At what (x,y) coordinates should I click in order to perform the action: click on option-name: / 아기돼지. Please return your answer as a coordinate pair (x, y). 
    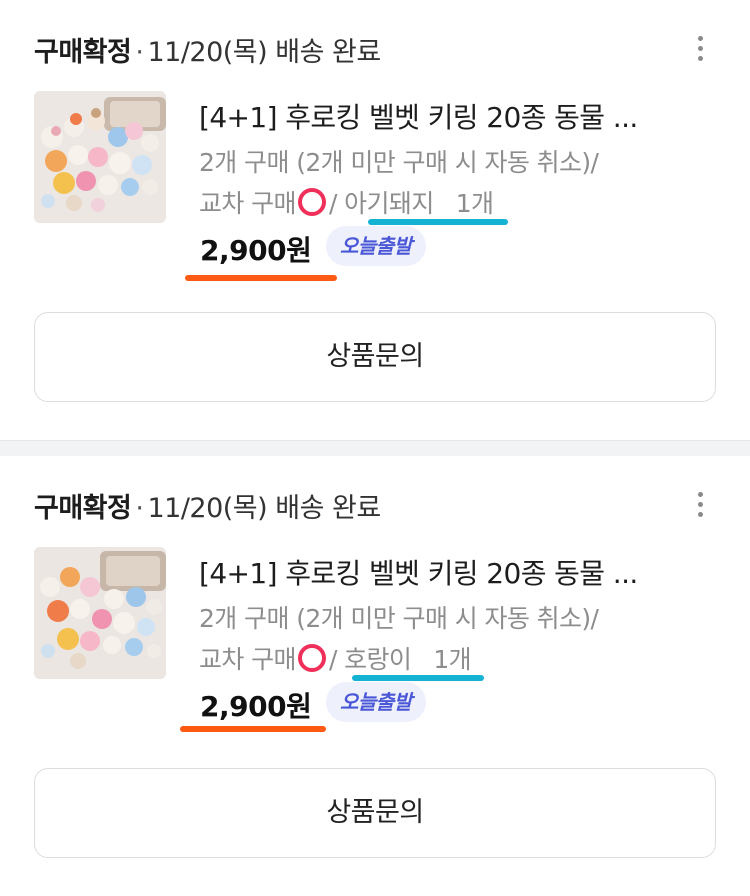
    Looking at the image, I should click on (381, 203).